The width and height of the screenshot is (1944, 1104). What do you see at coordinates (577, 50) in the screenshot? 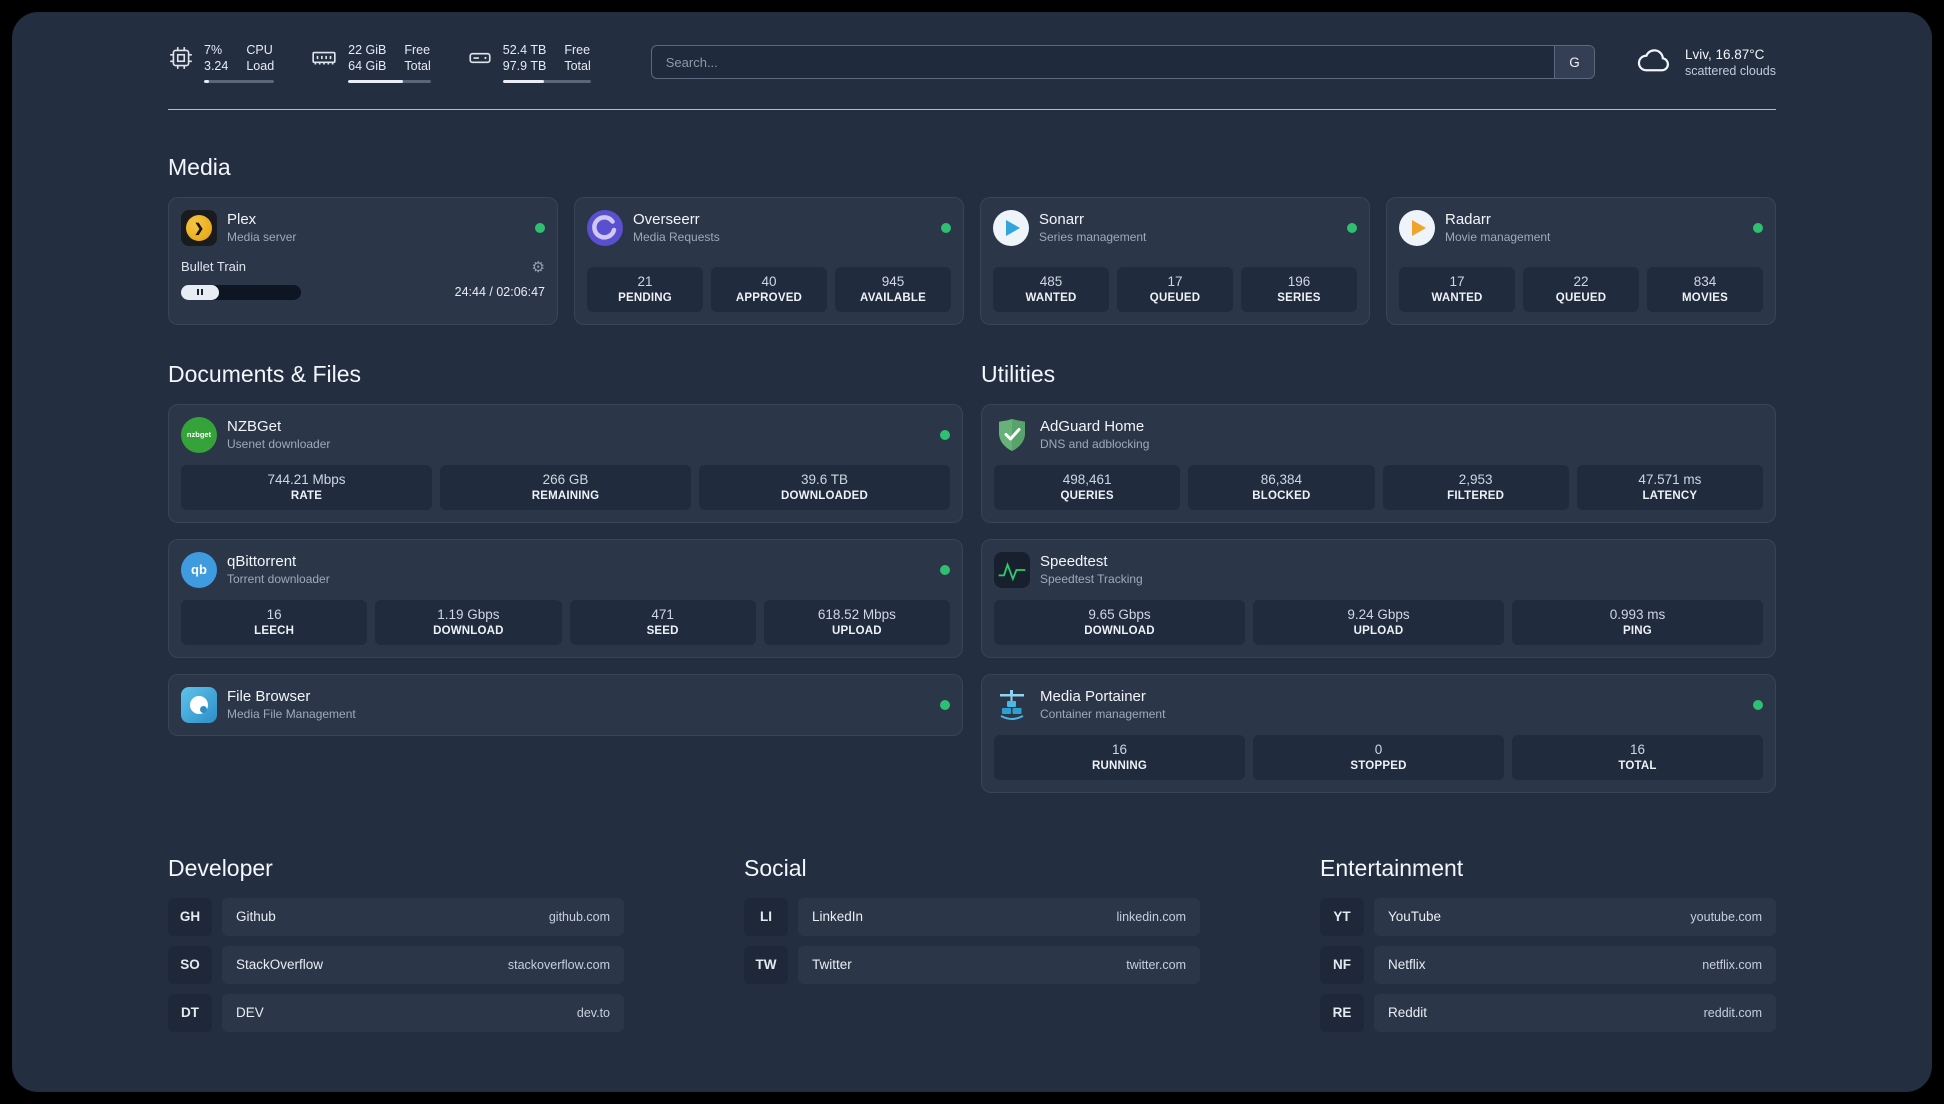
I see `disk-label-1: Free` at bounding box center [577, 50].